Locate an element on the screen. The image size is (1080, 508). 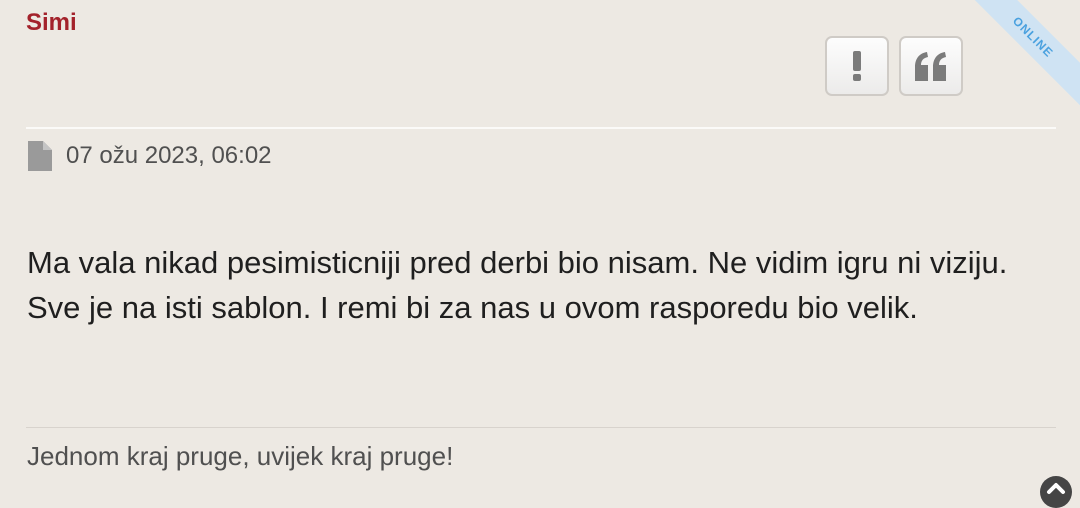
post-meta: 07 ožu 2023, 06:02 is located at coordinates (150, 156).